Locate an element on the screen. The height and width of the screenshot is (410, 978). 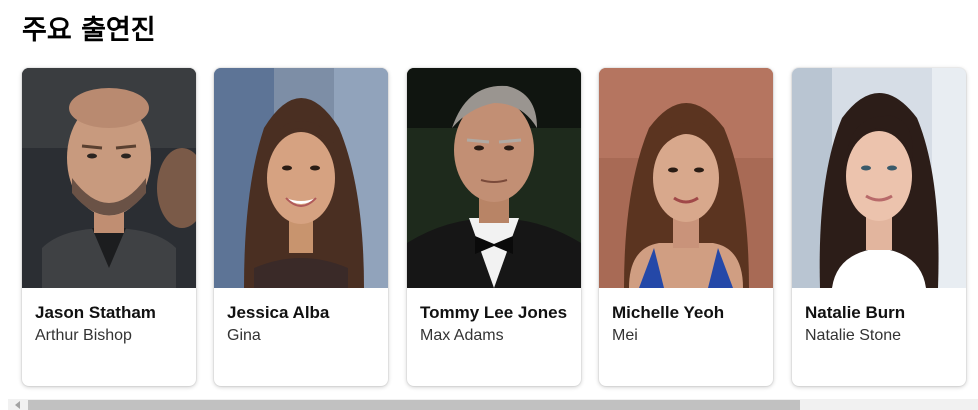
cast-card-natalie-burn: Natalie Burn Natalie Stone is located at coordinates (879, 227).